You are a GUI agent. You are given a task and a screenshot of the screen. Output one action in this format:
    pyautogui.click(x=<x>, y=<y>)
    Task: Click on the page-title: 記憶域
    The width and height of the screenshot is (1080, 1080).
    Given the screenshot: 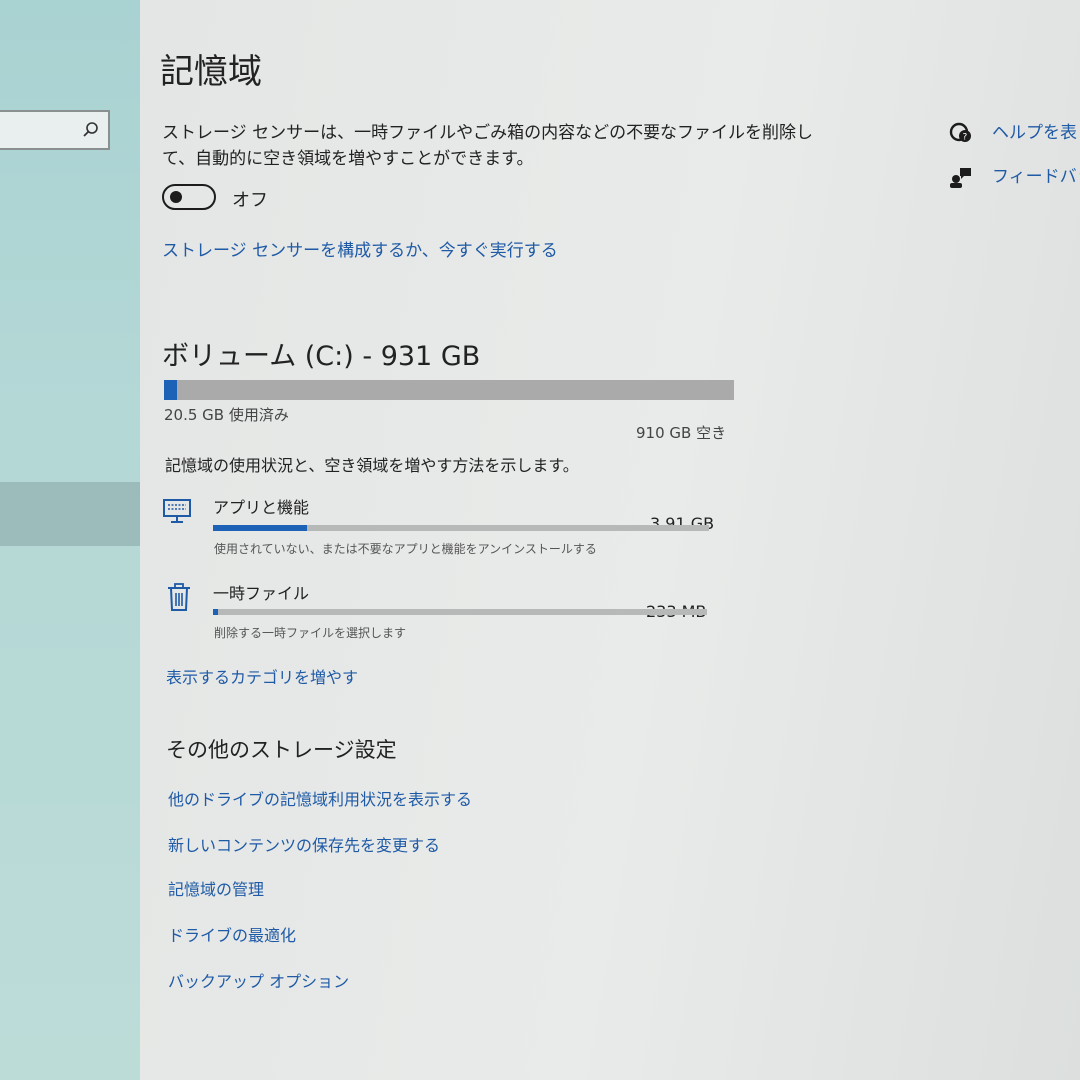 What is the action you would take?
    pyautogui.click(x=211, y=72)
    